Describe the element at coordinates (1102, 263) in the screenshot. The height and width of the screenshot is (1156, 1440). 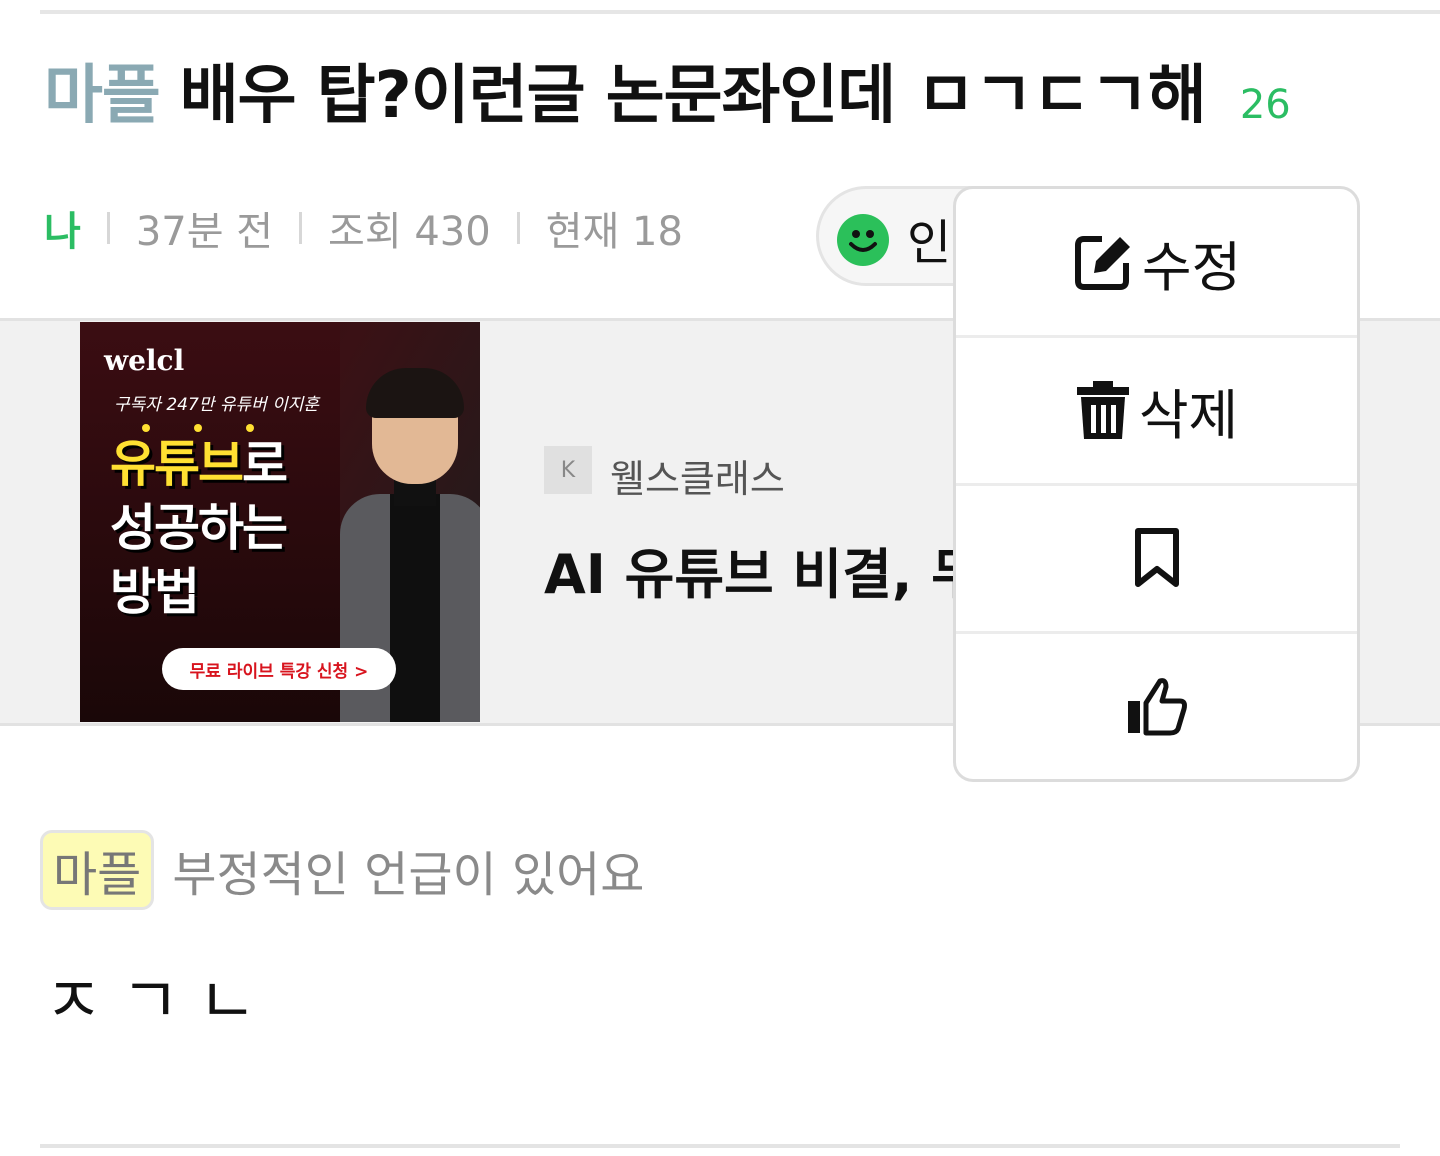
I see `edit-icon` at that location.